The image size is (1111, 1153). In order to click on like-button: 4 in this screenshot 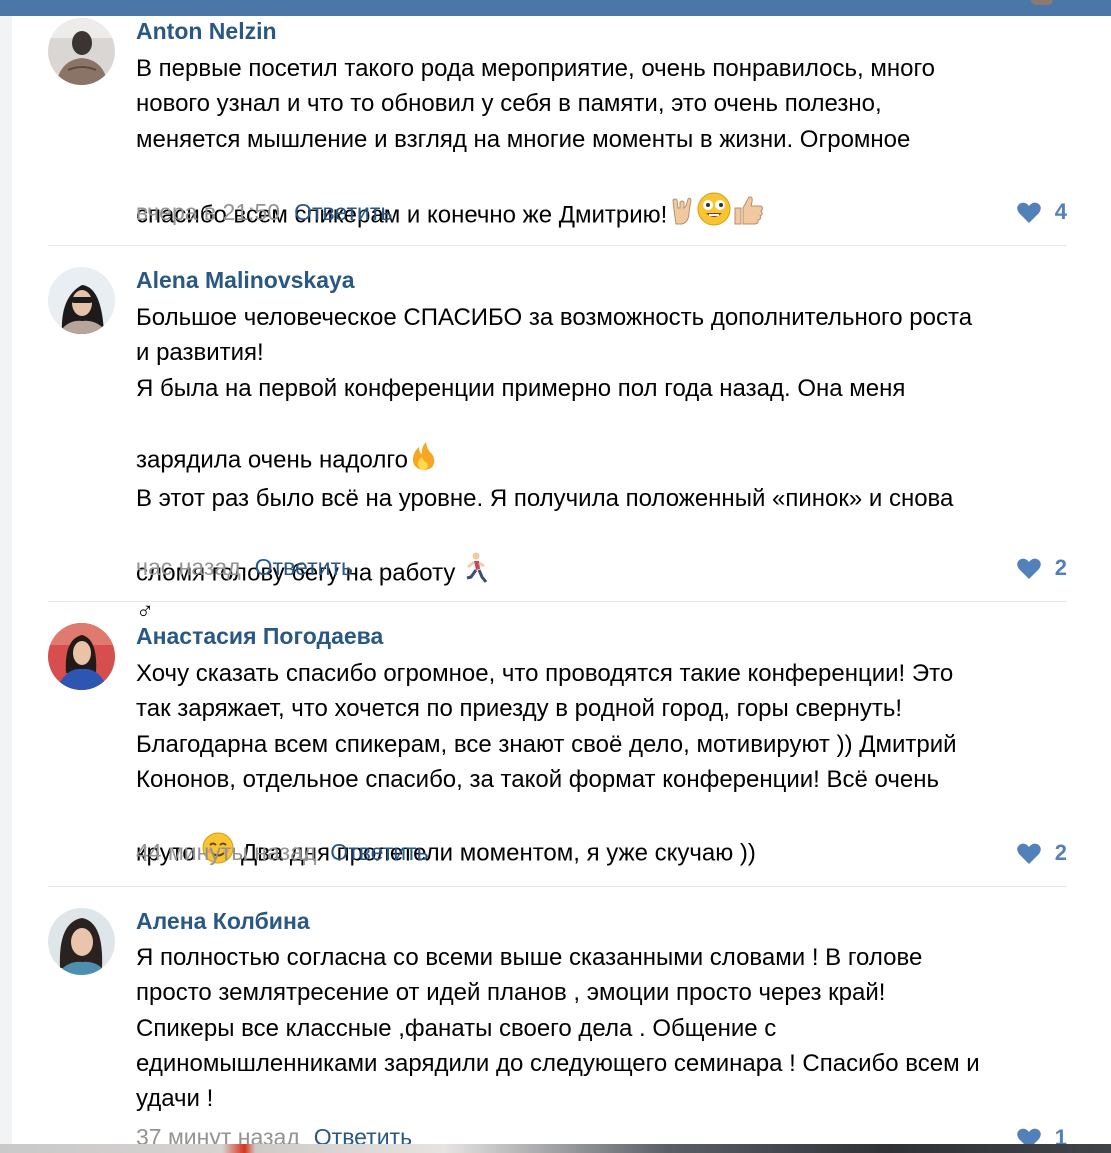, I will do `click(1041, 212)`.